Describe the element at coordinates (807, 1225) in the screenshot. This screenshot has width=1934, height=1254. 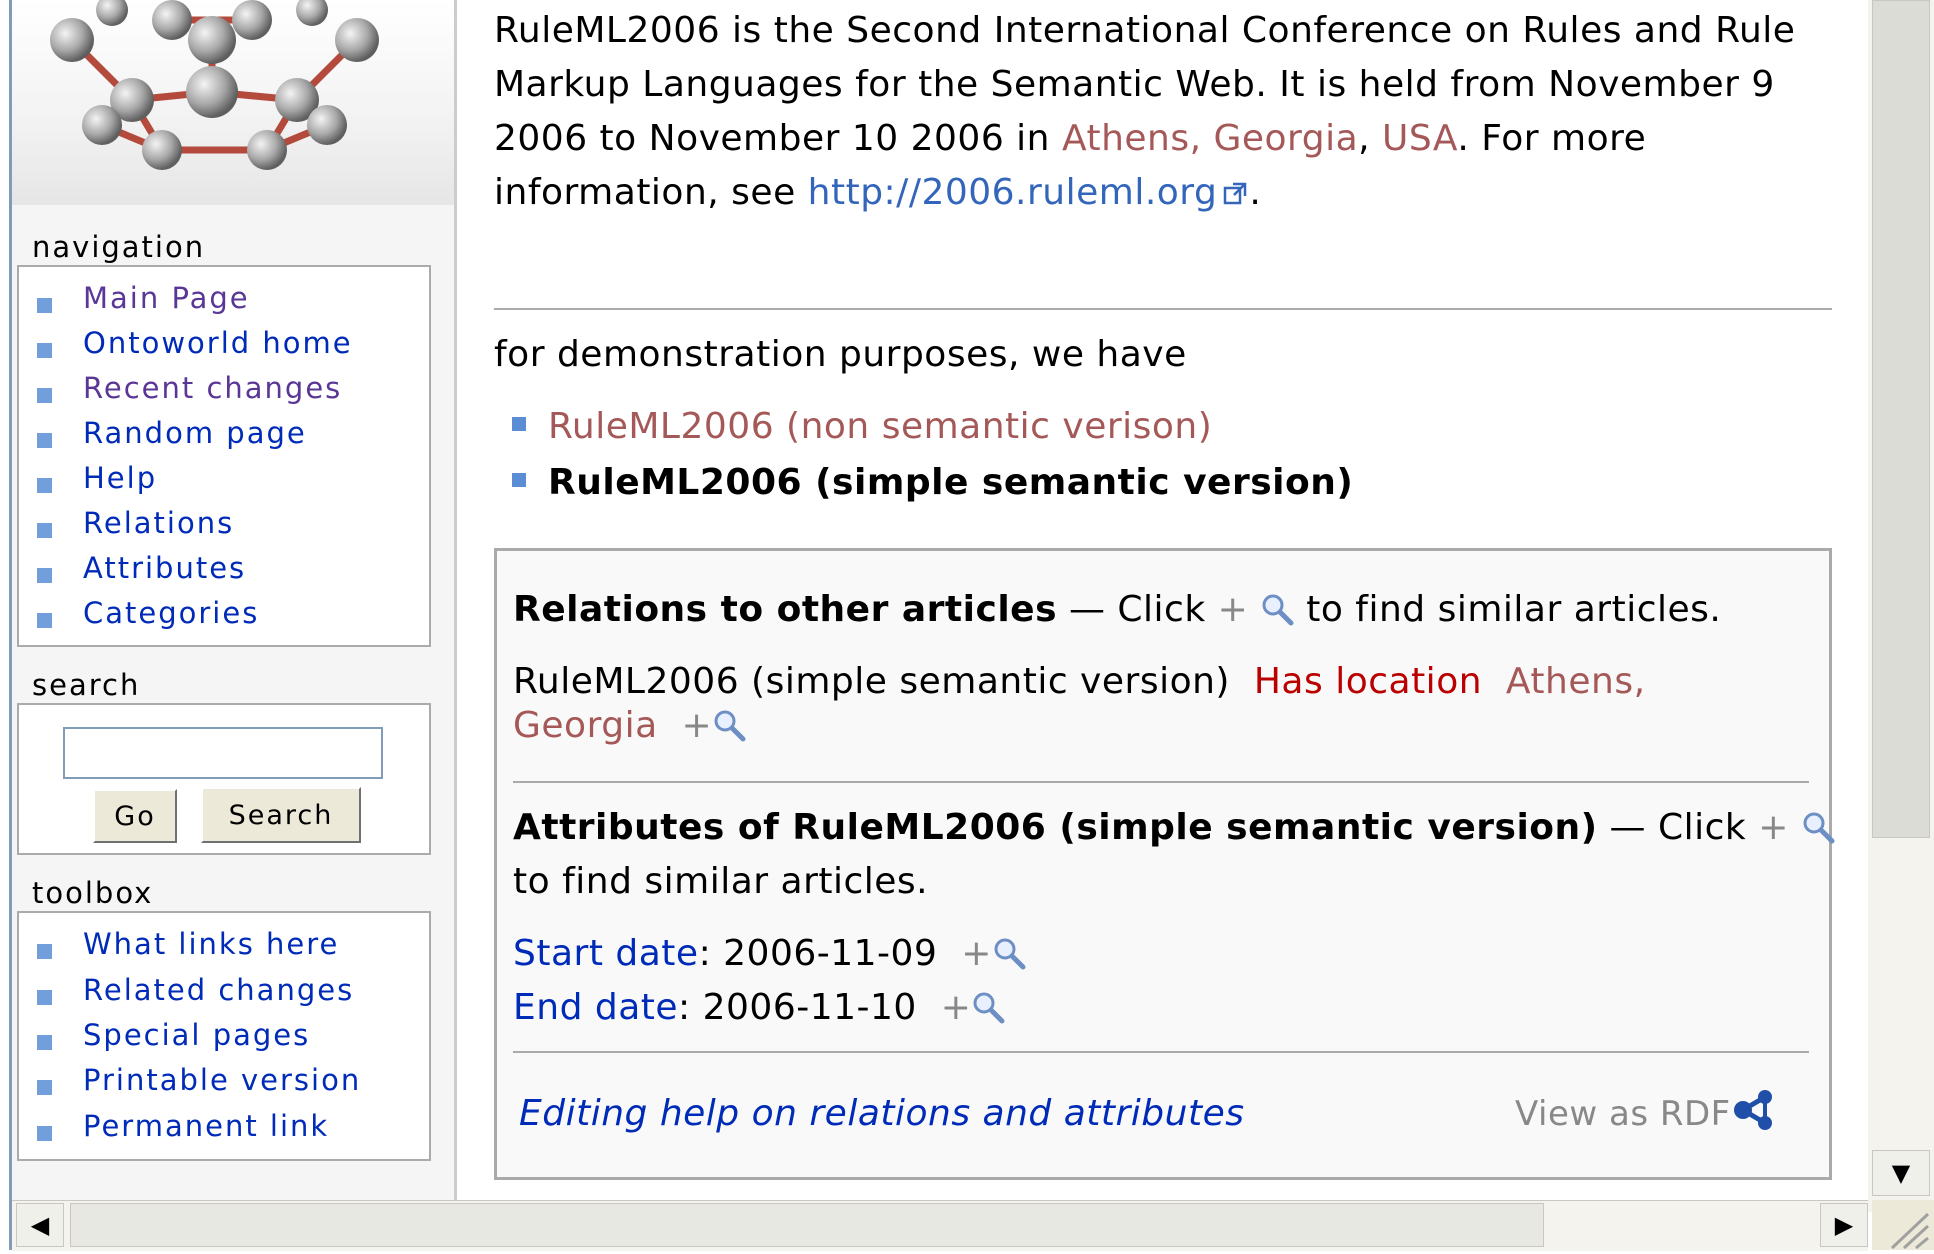
I see `horizontal-scrollbar-thumb` at that location.